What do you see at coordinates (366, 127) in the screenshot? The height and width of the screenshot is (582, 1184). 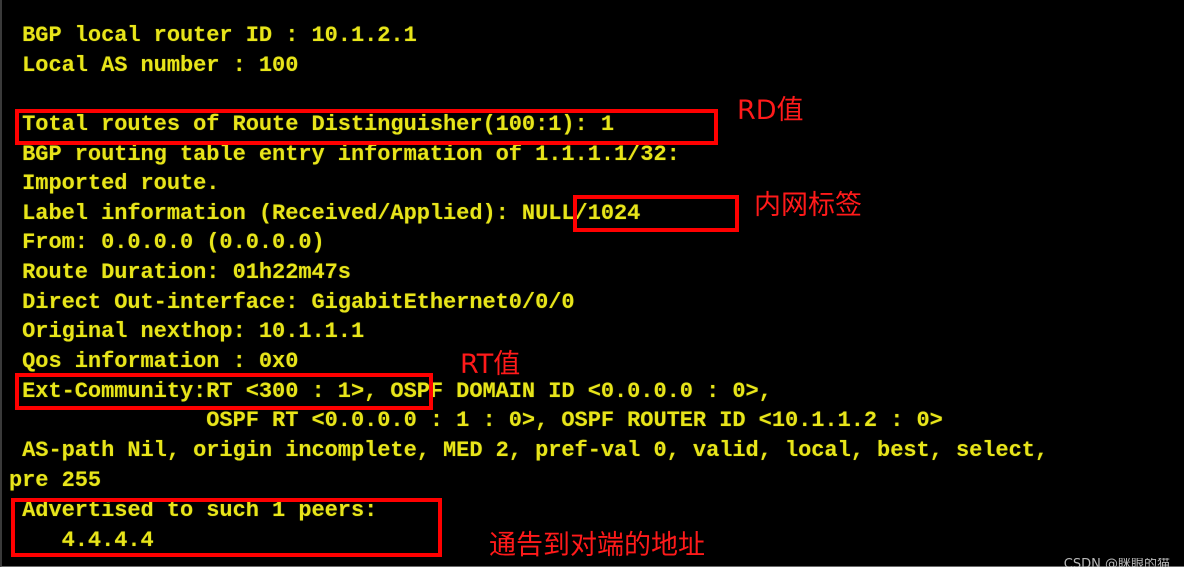 I see `rd-highlight-box` at bounding box center [366, 127].